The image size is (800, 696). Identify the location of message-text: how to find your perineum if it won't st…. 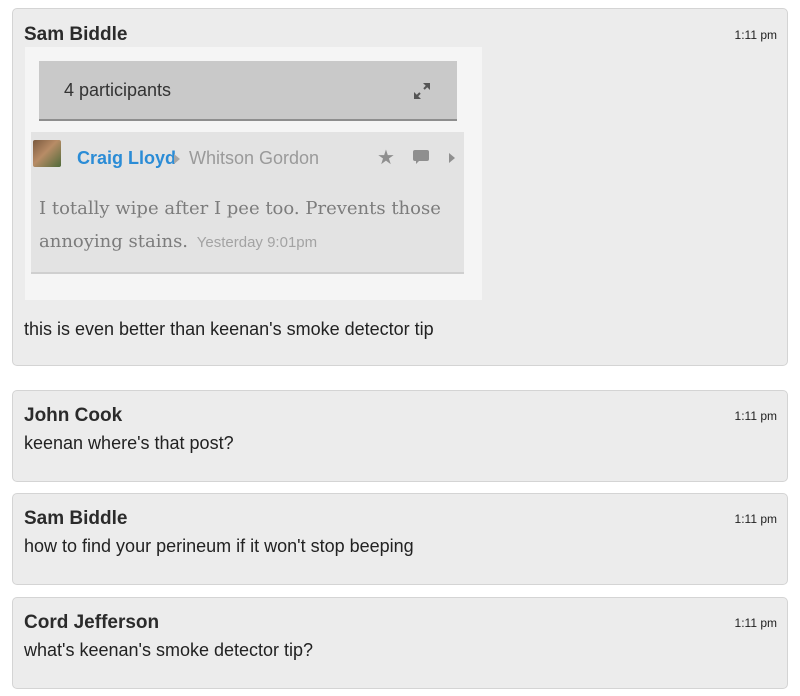
(219, 546).